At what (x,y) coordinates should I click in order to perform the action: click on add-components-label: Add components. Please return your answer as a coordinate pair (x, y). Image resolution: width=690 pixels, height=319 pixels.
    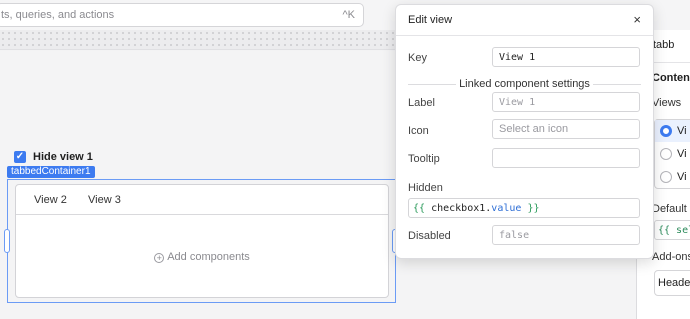
    Looking at the image, I should click on (208, 257).